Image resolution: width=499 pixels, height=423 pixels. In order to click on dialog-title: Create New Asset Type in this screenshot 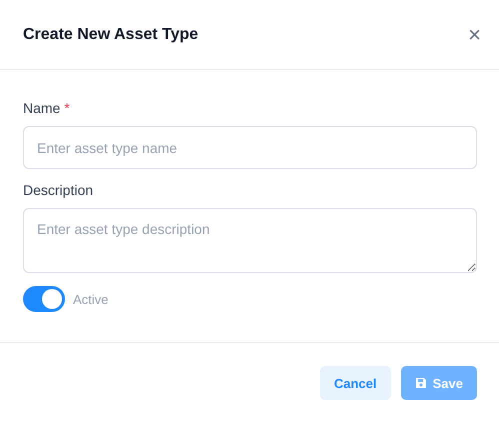, I will do `click(110, 35)`.